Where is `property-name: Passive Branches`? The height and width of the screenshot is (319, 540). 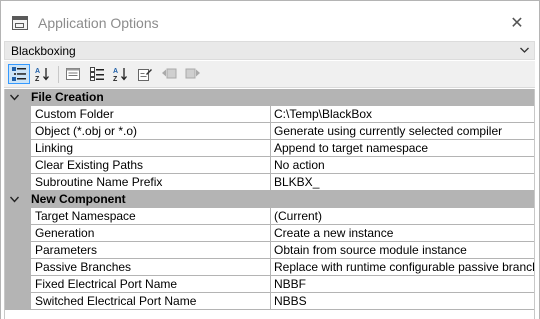
property-name: Passive Branches is located at coordinates (151, 267).